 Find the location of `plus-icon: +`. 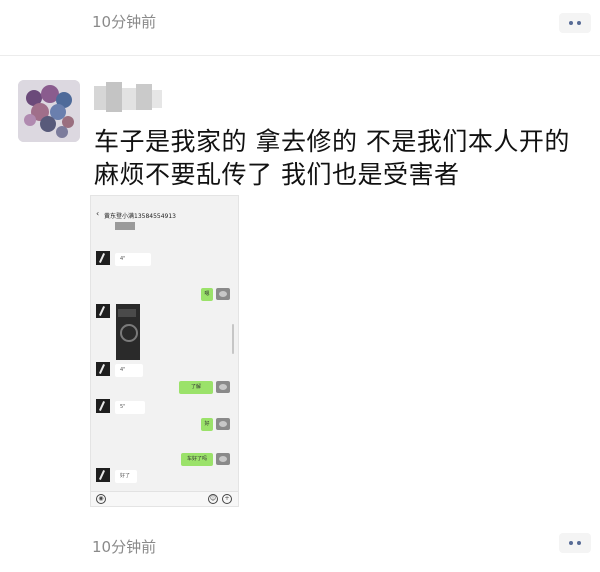

plus-icon: + is located at coordinates (227, 499).